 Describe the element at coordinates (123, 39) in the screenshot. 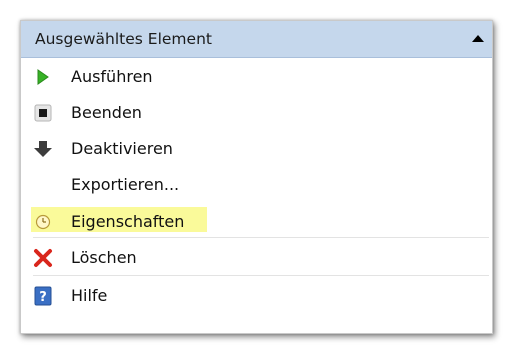

I see `panel-title: Ausgewähltes Element` at that location.